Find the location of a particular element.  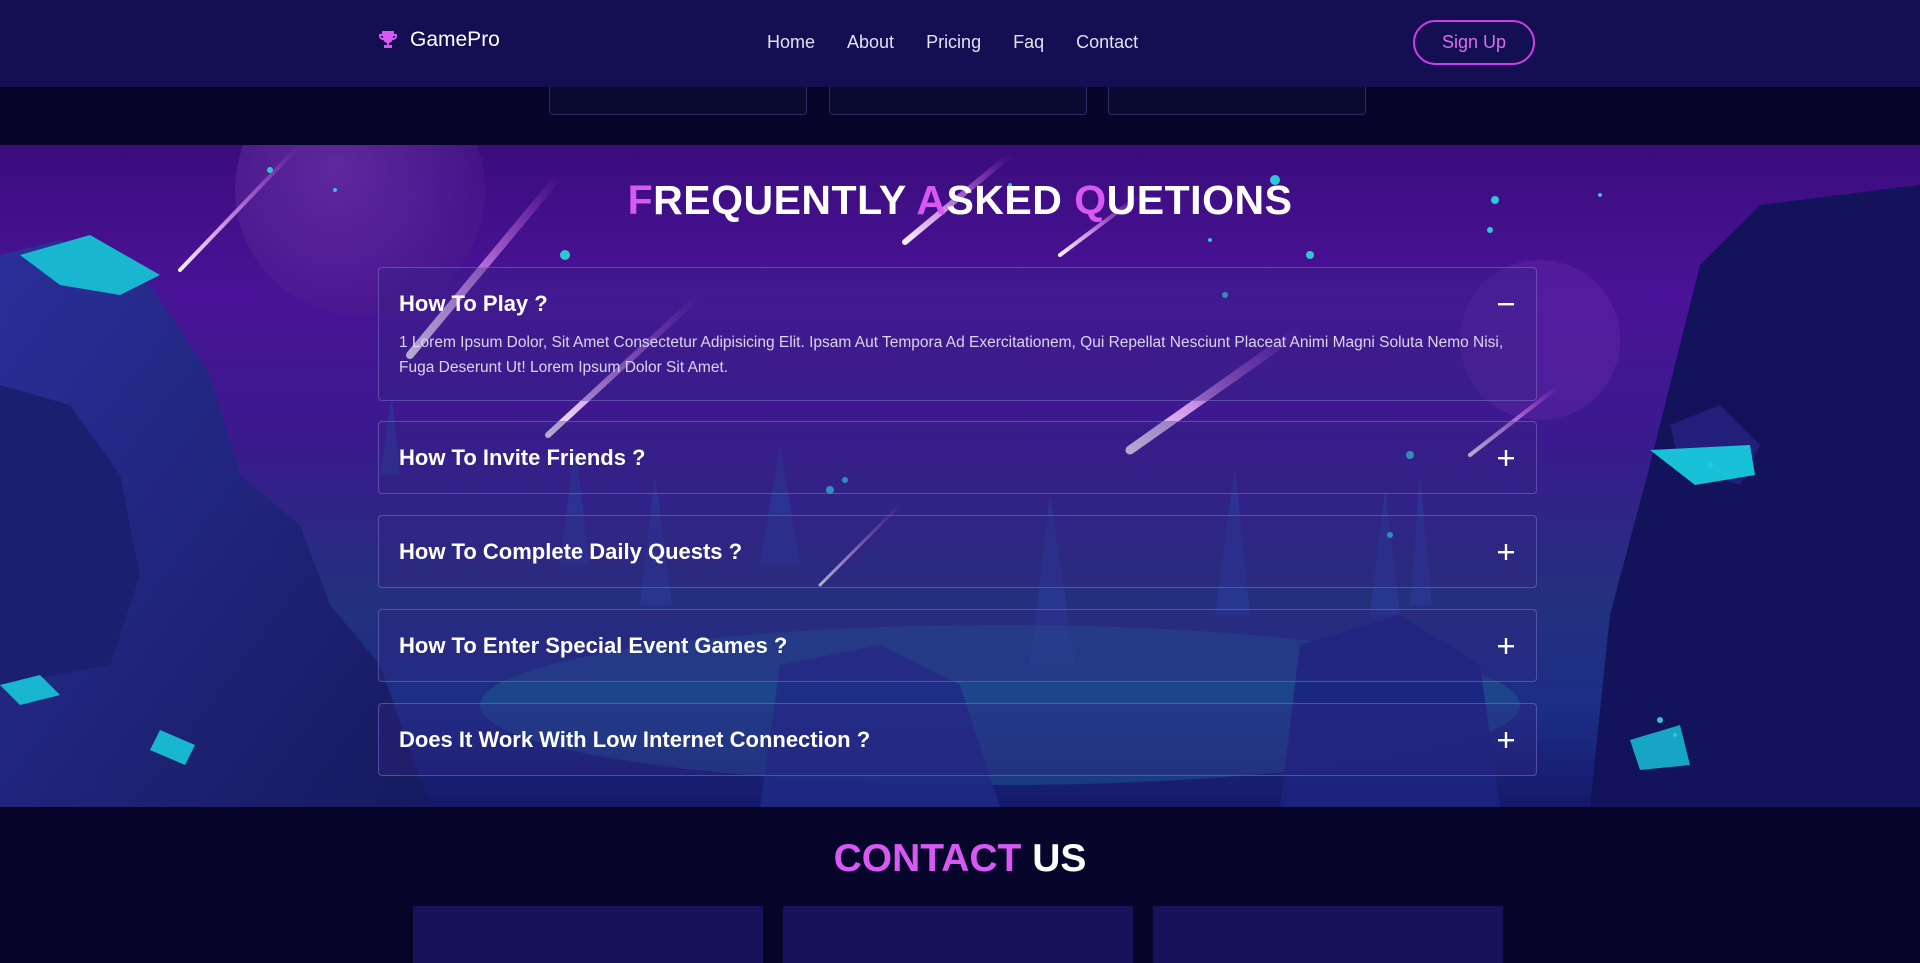

nav-link-pricing: Pricing is located at coordinates (953, 42).